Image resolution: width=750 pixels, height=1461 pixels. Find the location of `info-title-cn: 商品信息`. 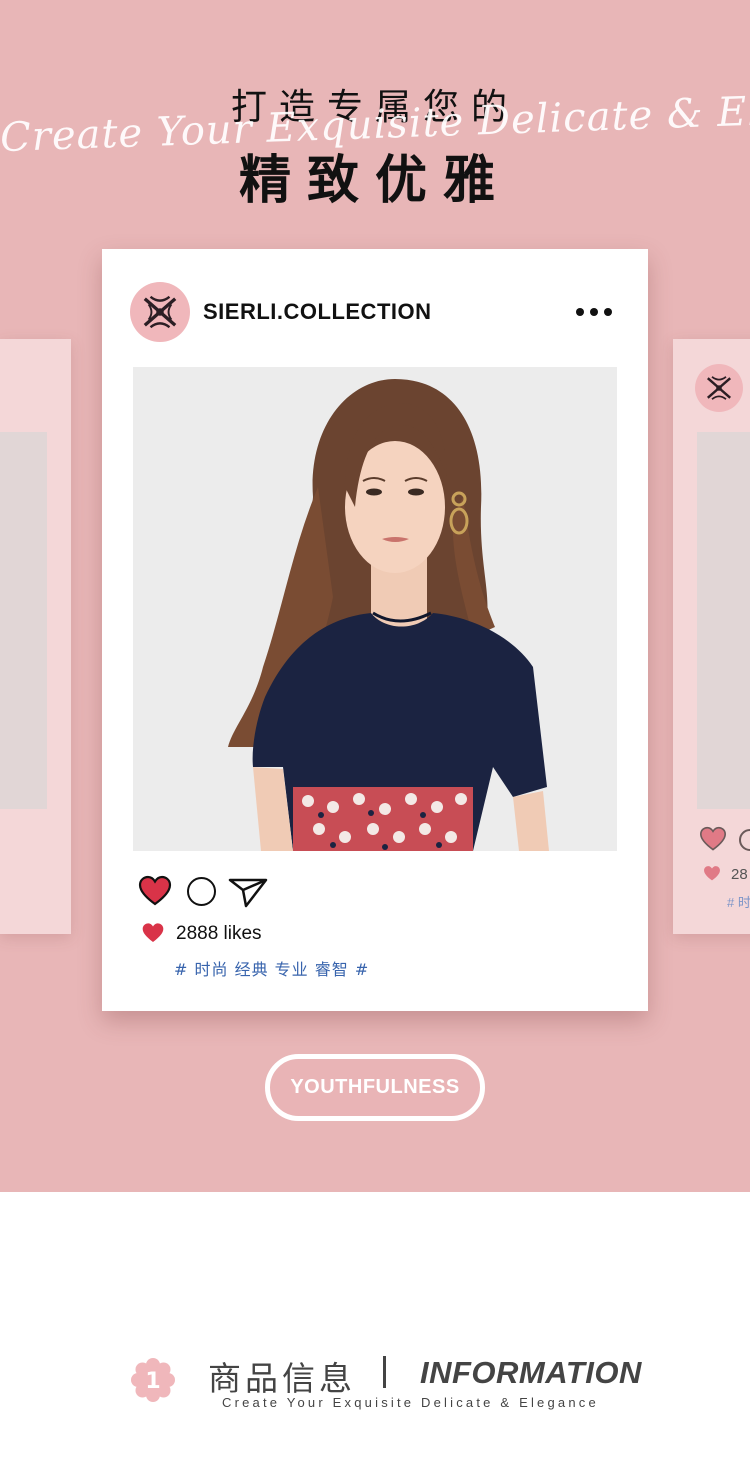

info-title-cn: 商品信息 is located at coordinates (282, 1378).